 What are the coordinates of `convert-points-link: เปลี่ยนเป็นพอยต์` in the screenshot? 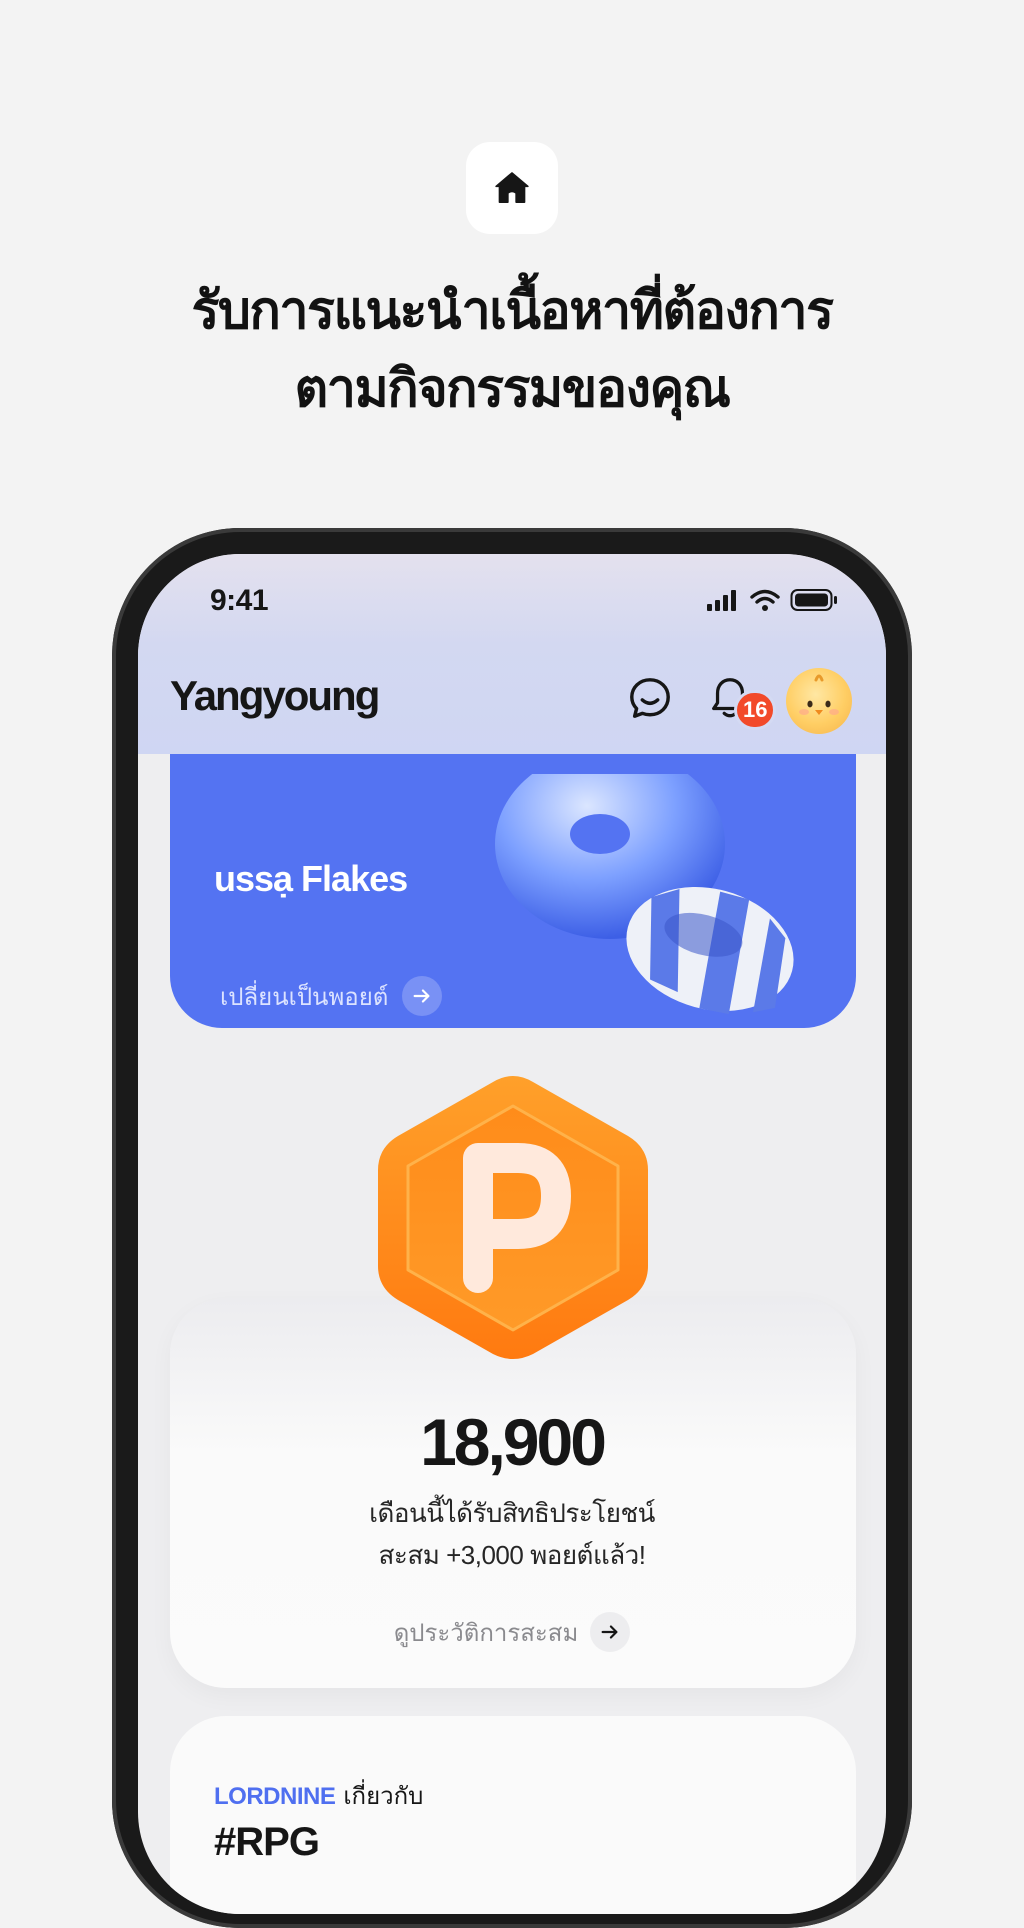 It's located at (331, 996).